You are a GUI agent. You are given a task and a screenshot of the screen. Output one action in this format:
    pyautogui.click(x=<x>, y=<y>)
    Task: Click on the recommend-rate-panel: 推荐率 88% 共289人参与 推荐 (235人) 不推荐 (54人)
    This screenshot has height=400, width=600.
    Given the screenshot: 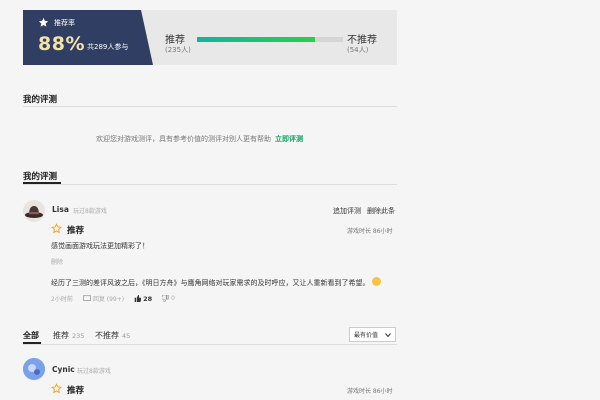 What is the action you would take?
    pyautogui.click(x=210, y=37)
    